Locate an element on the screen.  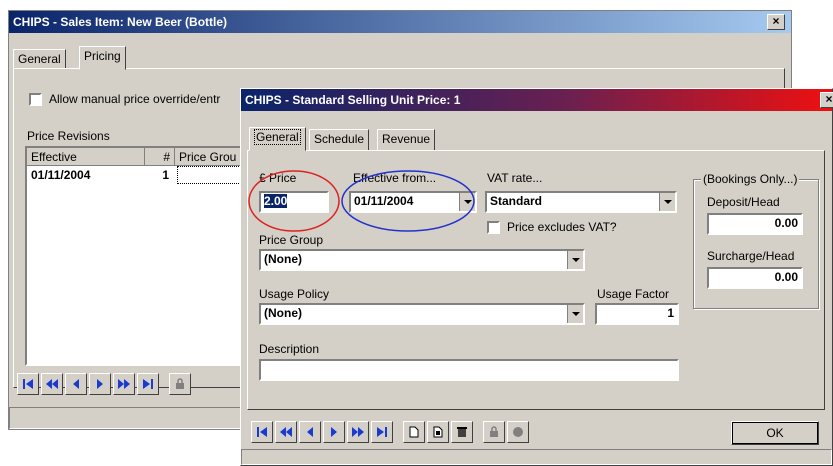
description-label: Description is located at coordinates (289, 349).